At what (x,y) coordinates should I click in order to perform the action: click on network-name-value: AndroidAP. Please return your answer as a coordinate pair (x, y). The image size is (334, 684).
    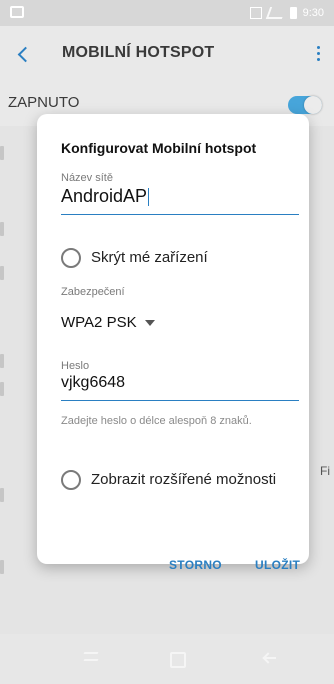
    Looking at the image, I should click on (104, 196).